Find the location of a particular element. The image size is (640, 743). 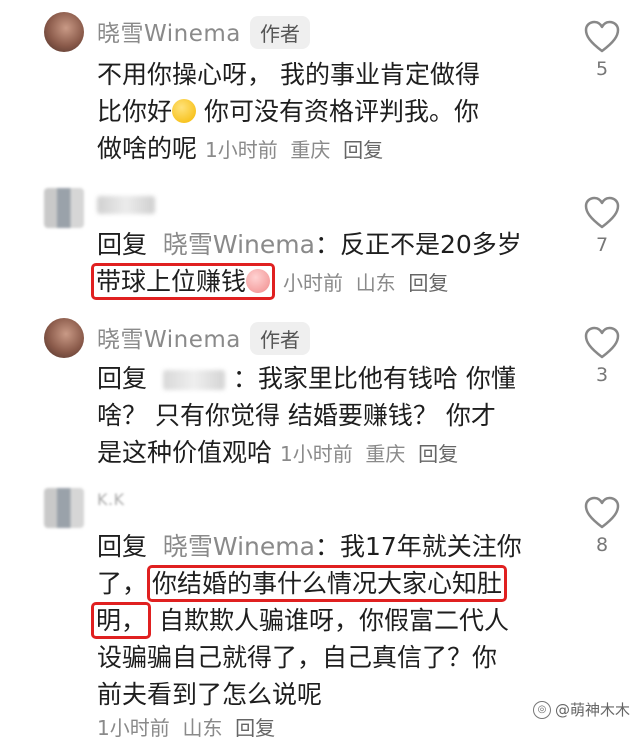

username-partial: K.K is located at coordinates (111, 499).